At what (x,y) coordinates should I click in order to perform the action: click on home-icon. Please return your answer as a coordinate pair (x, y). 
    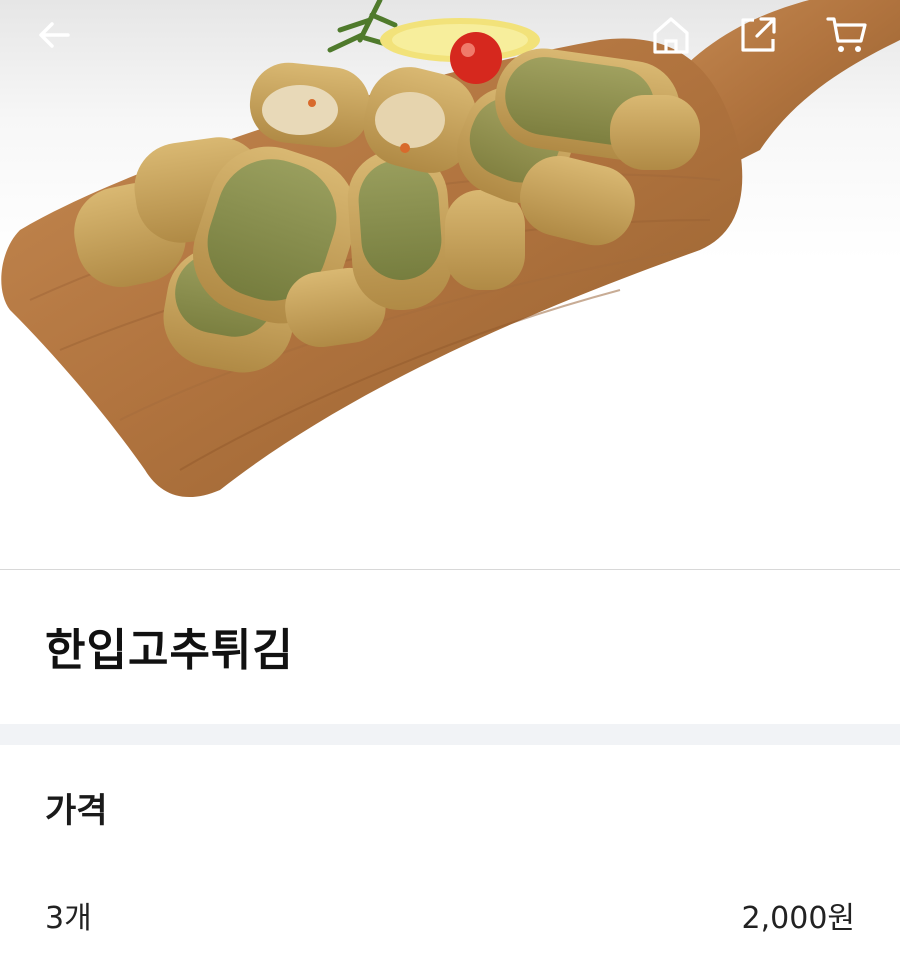
    Looking at the image, I should click on (671, 35).